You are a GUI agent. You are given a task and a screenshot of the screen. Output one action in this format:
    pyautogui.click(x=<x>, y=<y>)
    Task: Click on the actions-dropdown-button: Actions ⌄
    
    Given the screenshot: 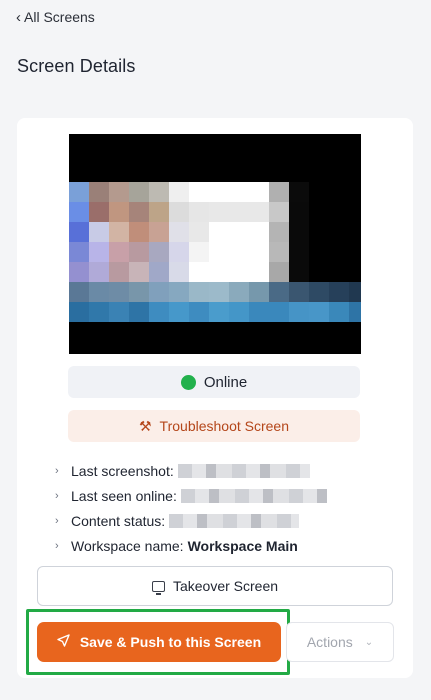 What is the action you would take?
    pyautogui.click(x=340, y=642)
    